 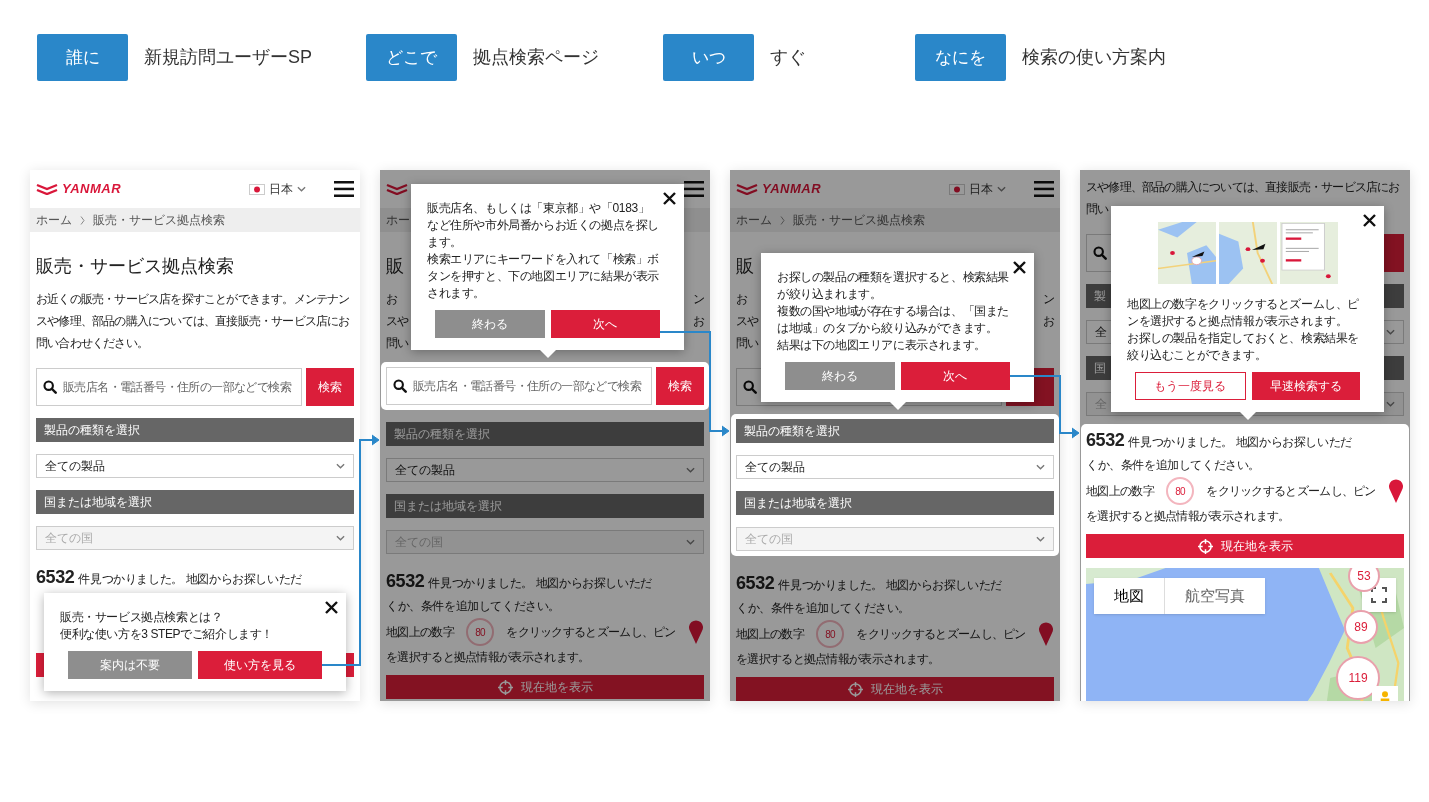 What do you see at coordinates (169, 577) in the screenshot?
I see `results-text: 6532 件見つかりました。 地図からお探しいただ` at bounding box center [169, 577].